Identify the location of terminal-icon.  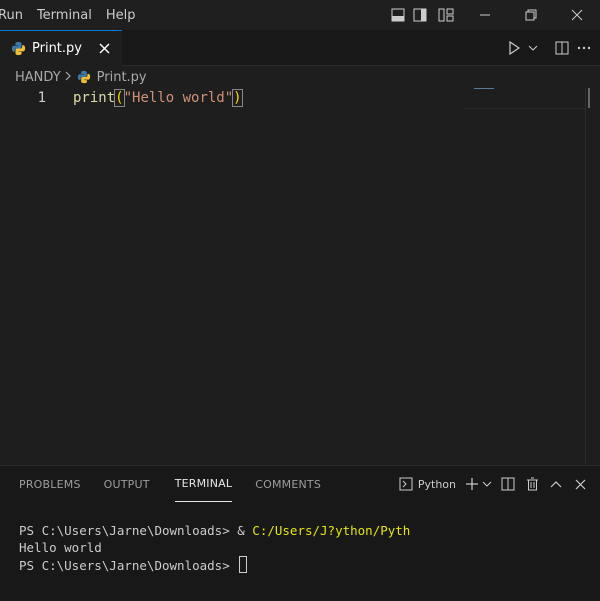
(406, 484).